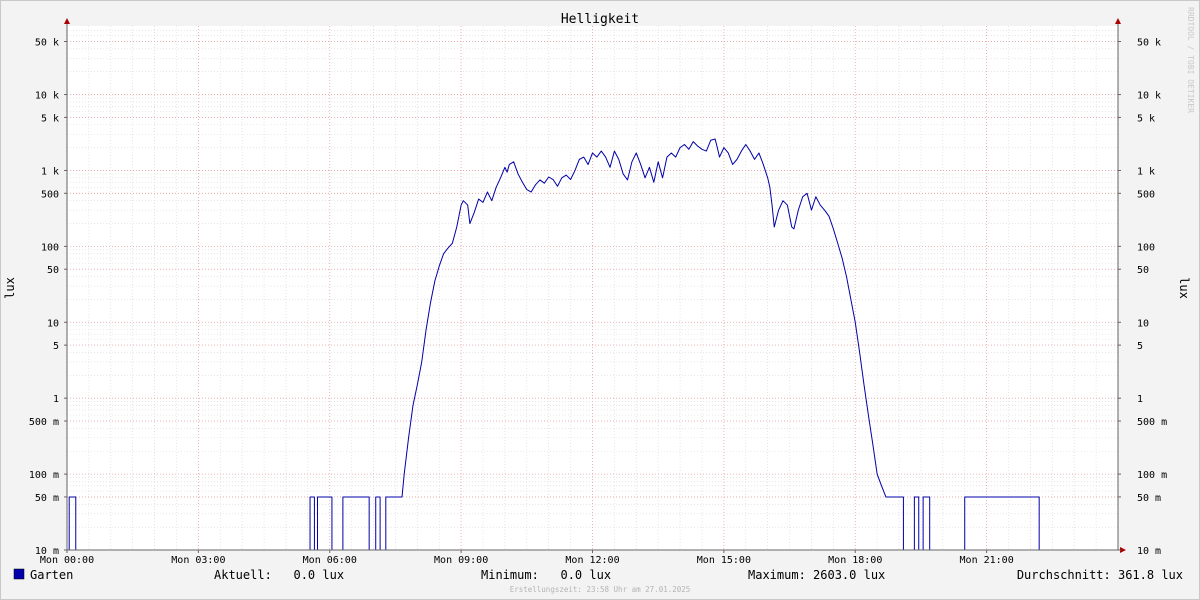  Describe the element at coordinates (1149, 42) in the screenshot. I see `y-tick-label-right: 50 k` at that location.